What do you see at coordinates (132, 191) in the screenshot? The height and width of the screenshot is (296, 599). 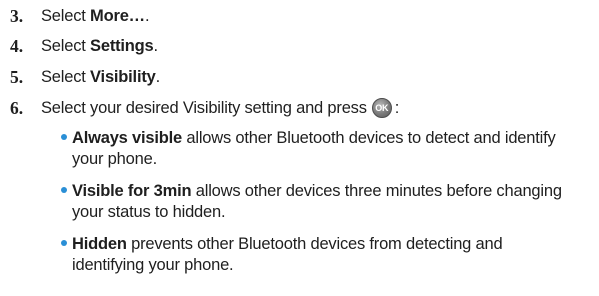 I see `option-term: Visible for 3min` at bounding box center [132, 191].